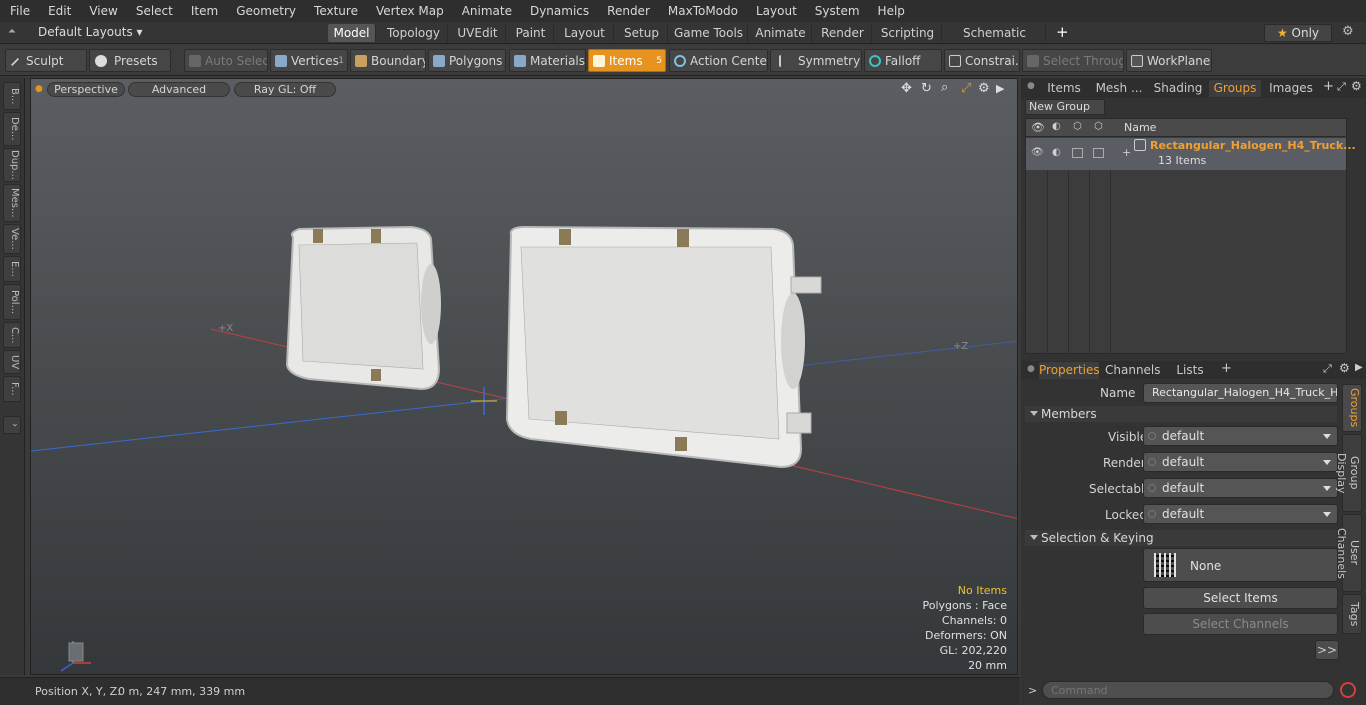 This screenshot has width=1366, height=705. What do you see at coordinates (1327, 369) in the screenshot?
I see `props-maximize-icon: ⤢` at bounding box center [1327, 369].